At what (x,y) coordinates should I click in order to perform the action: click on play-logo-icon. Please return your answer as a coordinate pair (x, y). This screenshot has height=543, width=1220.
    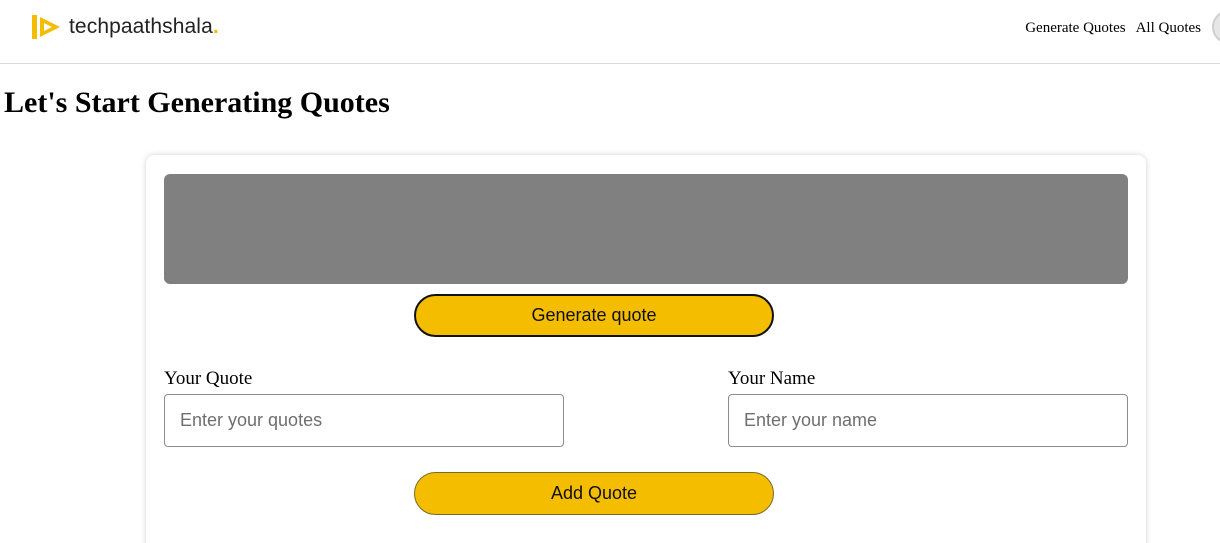
    Looking at the image, I should click on (46, 27).